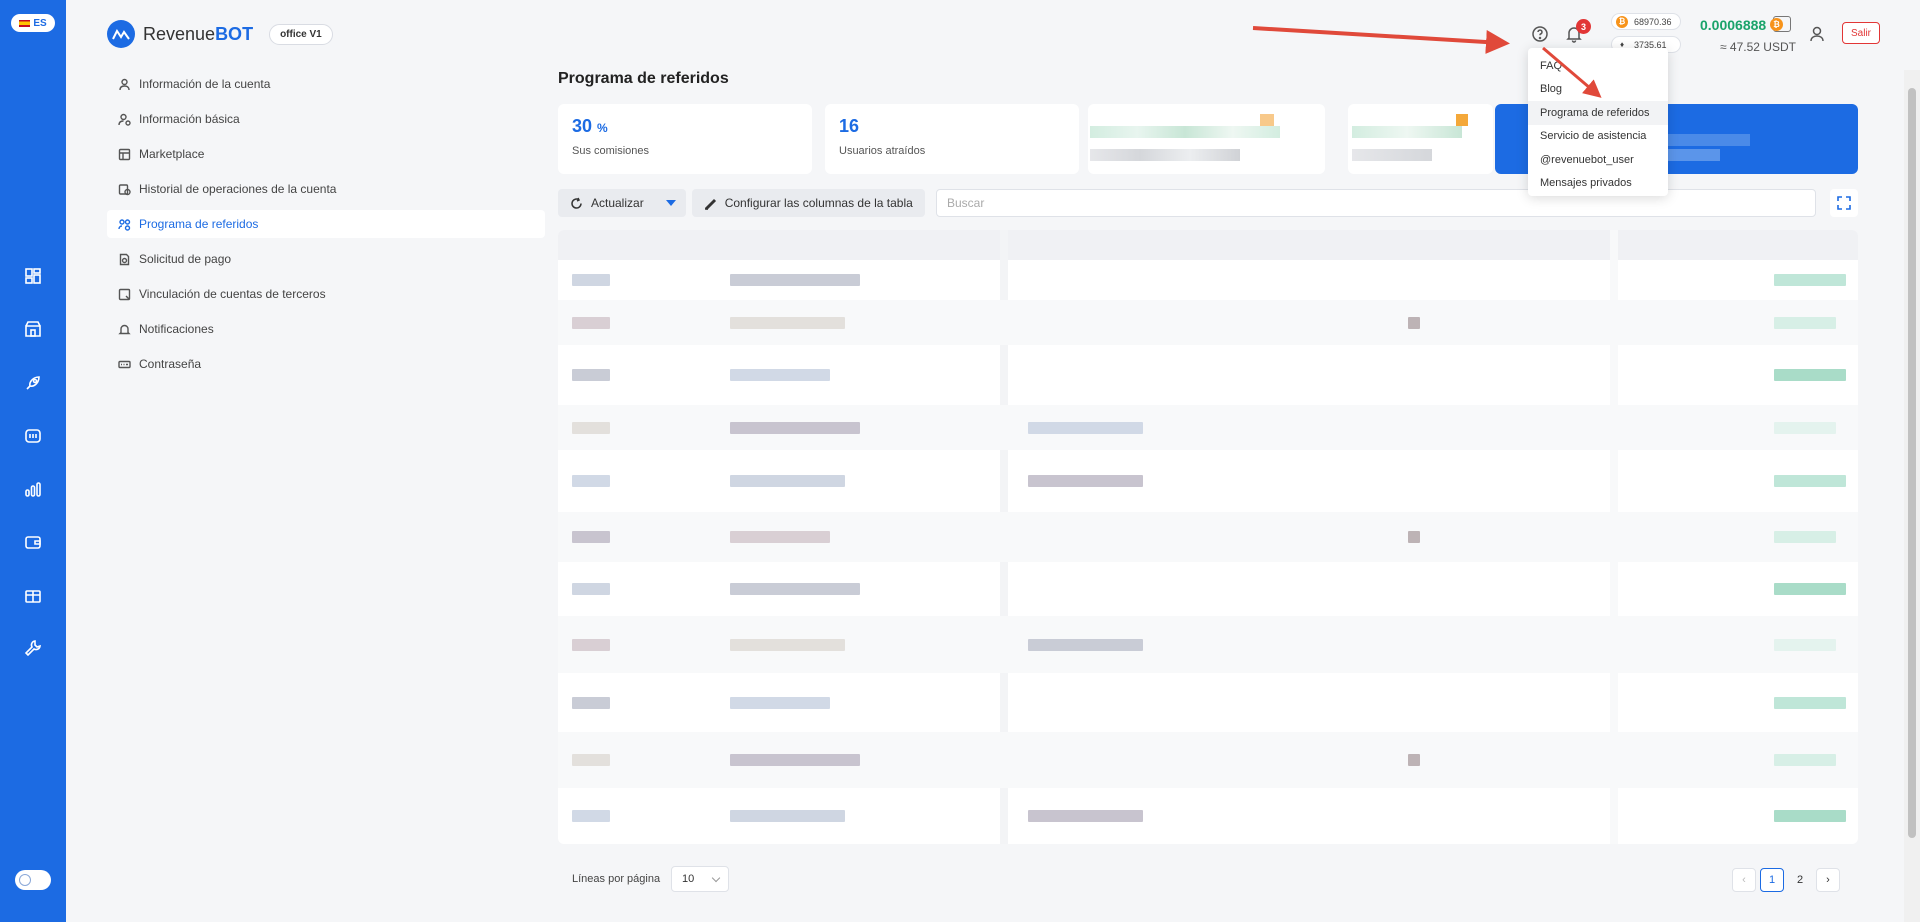 This screenshot has width=1920, height=922. I want to click on fullscreen-button, so click(1844, 203).